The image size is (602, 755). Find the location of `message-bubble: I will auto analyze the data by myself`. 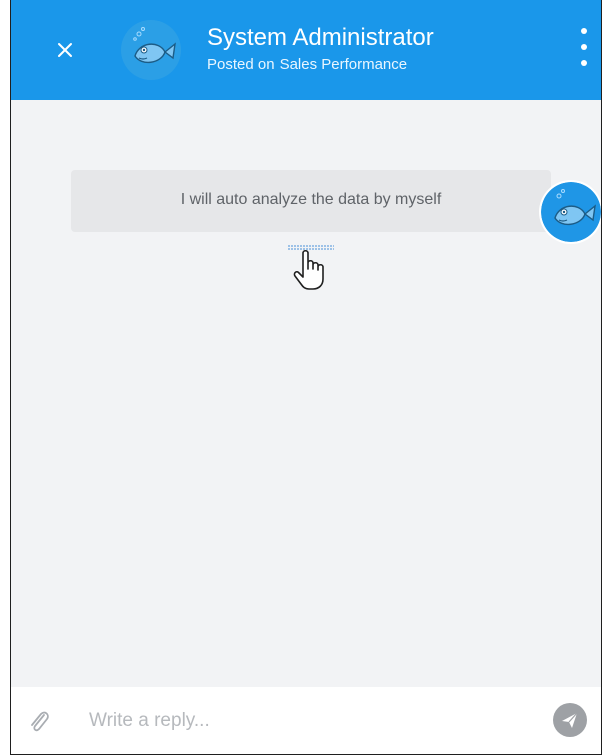

message-bubble: I will auto analyze the data by myself is located at coordinates (311, 201).